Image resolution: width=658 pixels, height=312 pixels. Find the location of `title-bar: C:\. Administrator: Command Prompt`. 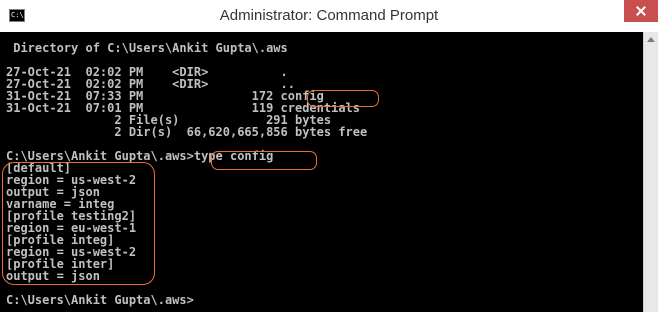

title-bar: C:\. Administrator: Command Prompt is located at coordinates (329, 16).